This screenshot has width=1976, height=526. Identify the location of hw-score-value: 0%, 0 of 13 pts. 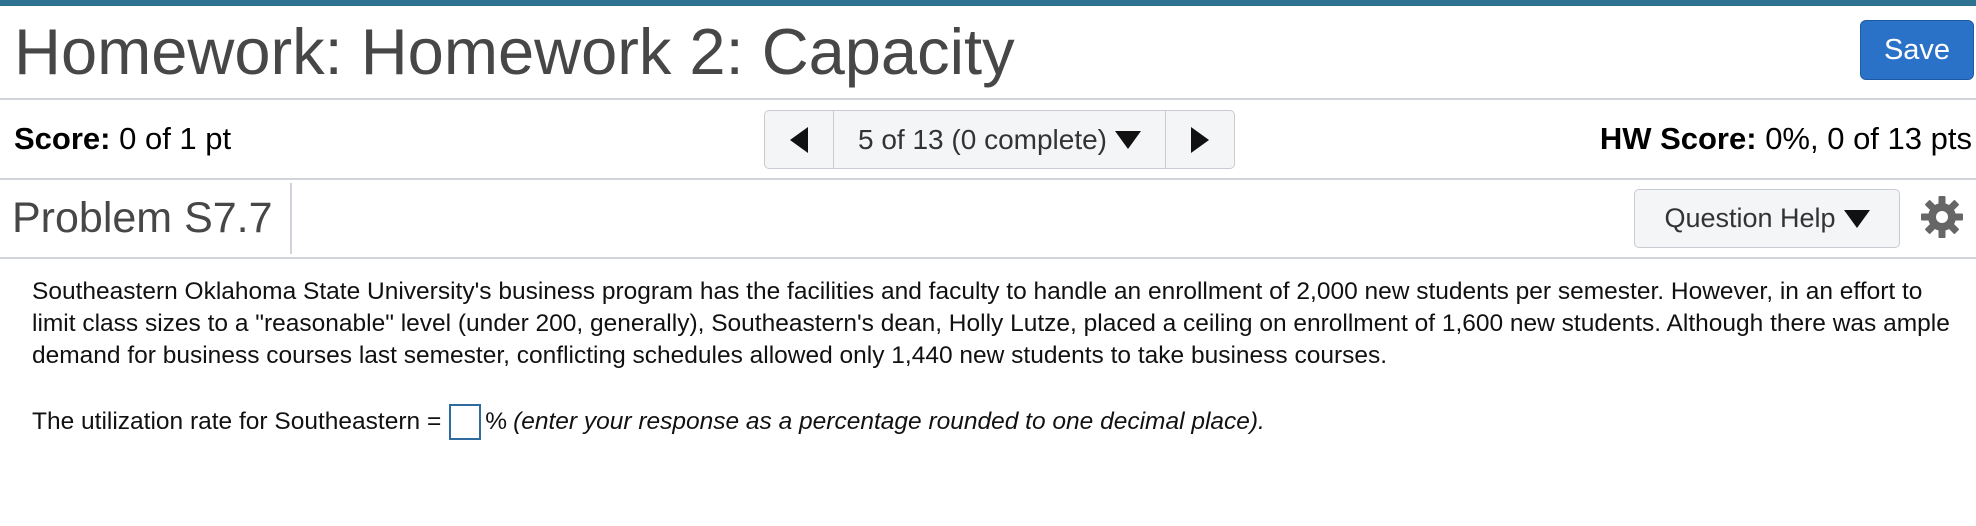
(1868, 138).